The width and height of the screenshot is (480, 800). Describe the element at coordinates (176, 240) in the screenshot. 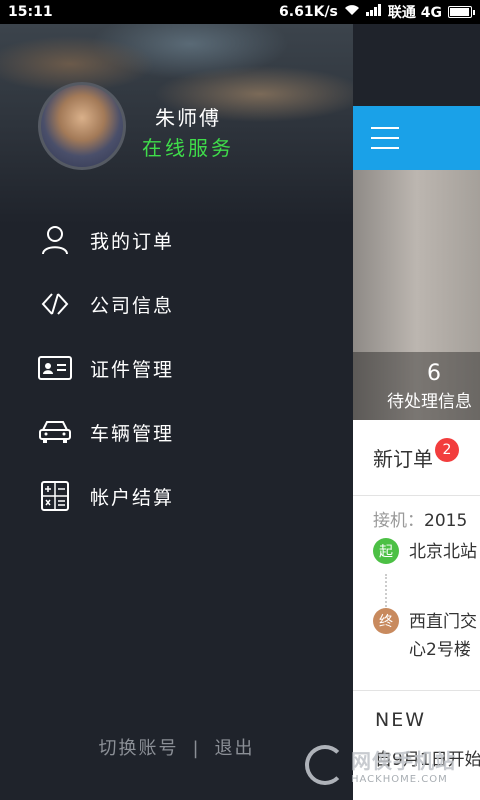

I see `menu-item-my-orders: 我的订单` at that location.